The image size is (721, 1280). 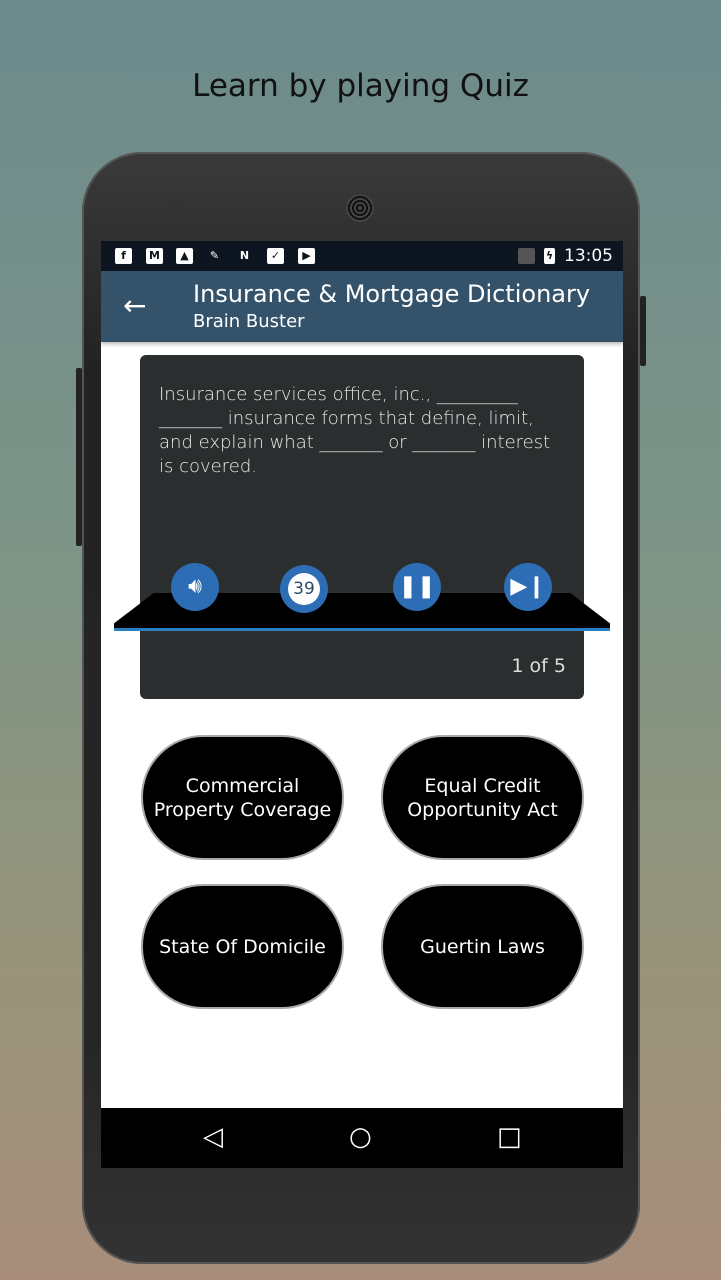 What do you see at coordinates (275, 256) in the screenshot?
I see `clipboard-check-icon: ✓` at bounding box center [275, 256].